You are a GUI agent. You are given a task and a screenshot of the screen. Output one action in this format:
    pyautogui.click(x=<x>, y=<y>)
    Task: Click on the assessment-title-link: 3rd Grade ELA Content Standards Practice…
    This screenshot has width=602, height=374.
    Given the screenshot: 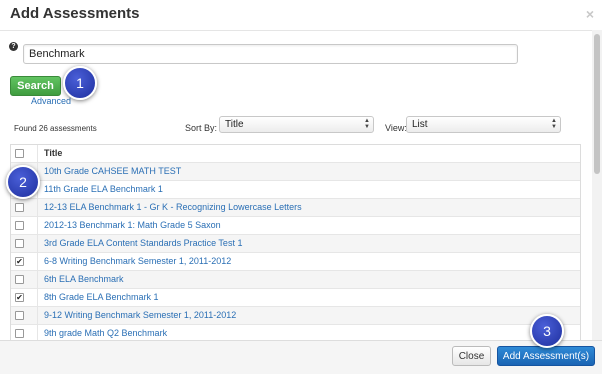 What is the action you would take?
    pyautogui.click(x=143, y=243)
    